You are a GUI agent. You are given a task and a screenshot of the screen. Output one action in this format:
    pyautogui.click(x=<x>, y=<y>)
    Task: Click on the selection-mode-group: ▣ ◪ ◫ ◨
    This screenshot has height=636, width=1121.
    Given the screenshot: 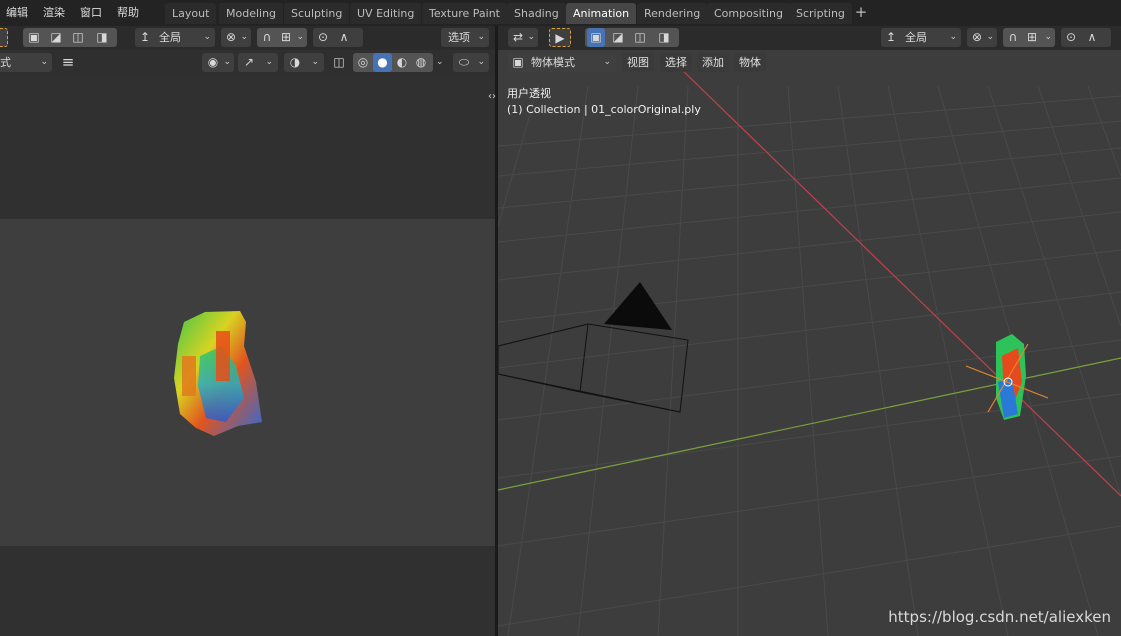 What is the action you would take?
    pyautogui.click(x=632, y=37)
    